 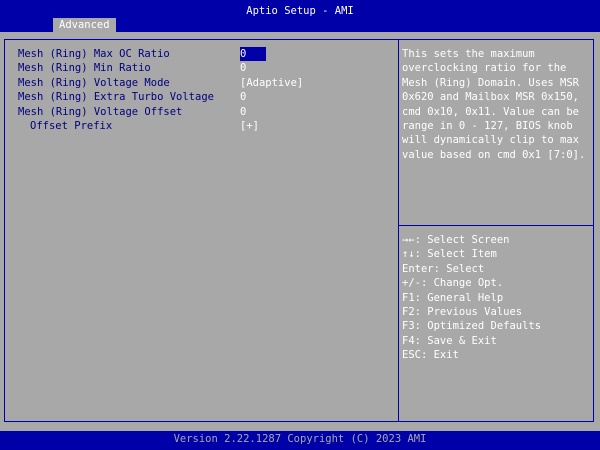 I want to click on setting-label: Mesh (Ring) Voltage Offset, so click(x=100, y=111).